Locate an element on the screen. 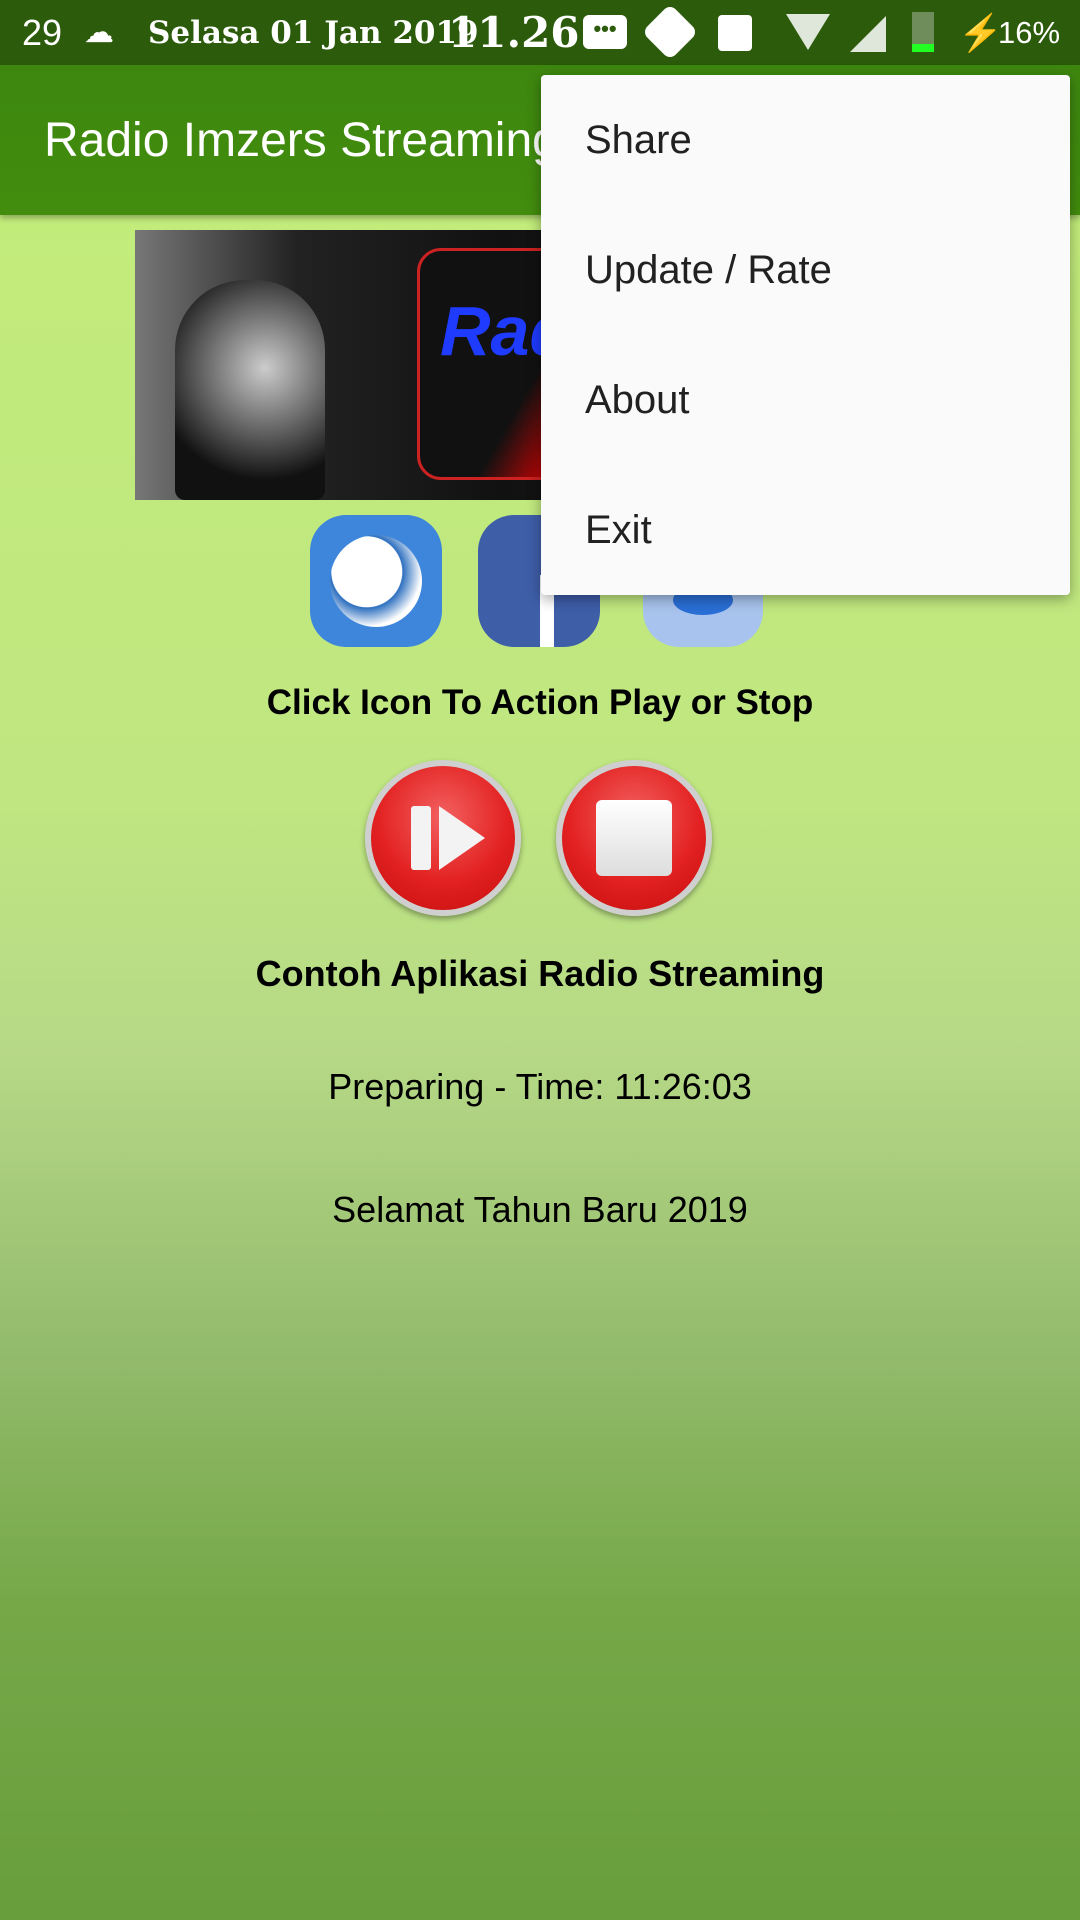 Image resolution: width=1080 pixels, height=1920 pixels. menu-item-share: Share is located at coordinates (805, 140).